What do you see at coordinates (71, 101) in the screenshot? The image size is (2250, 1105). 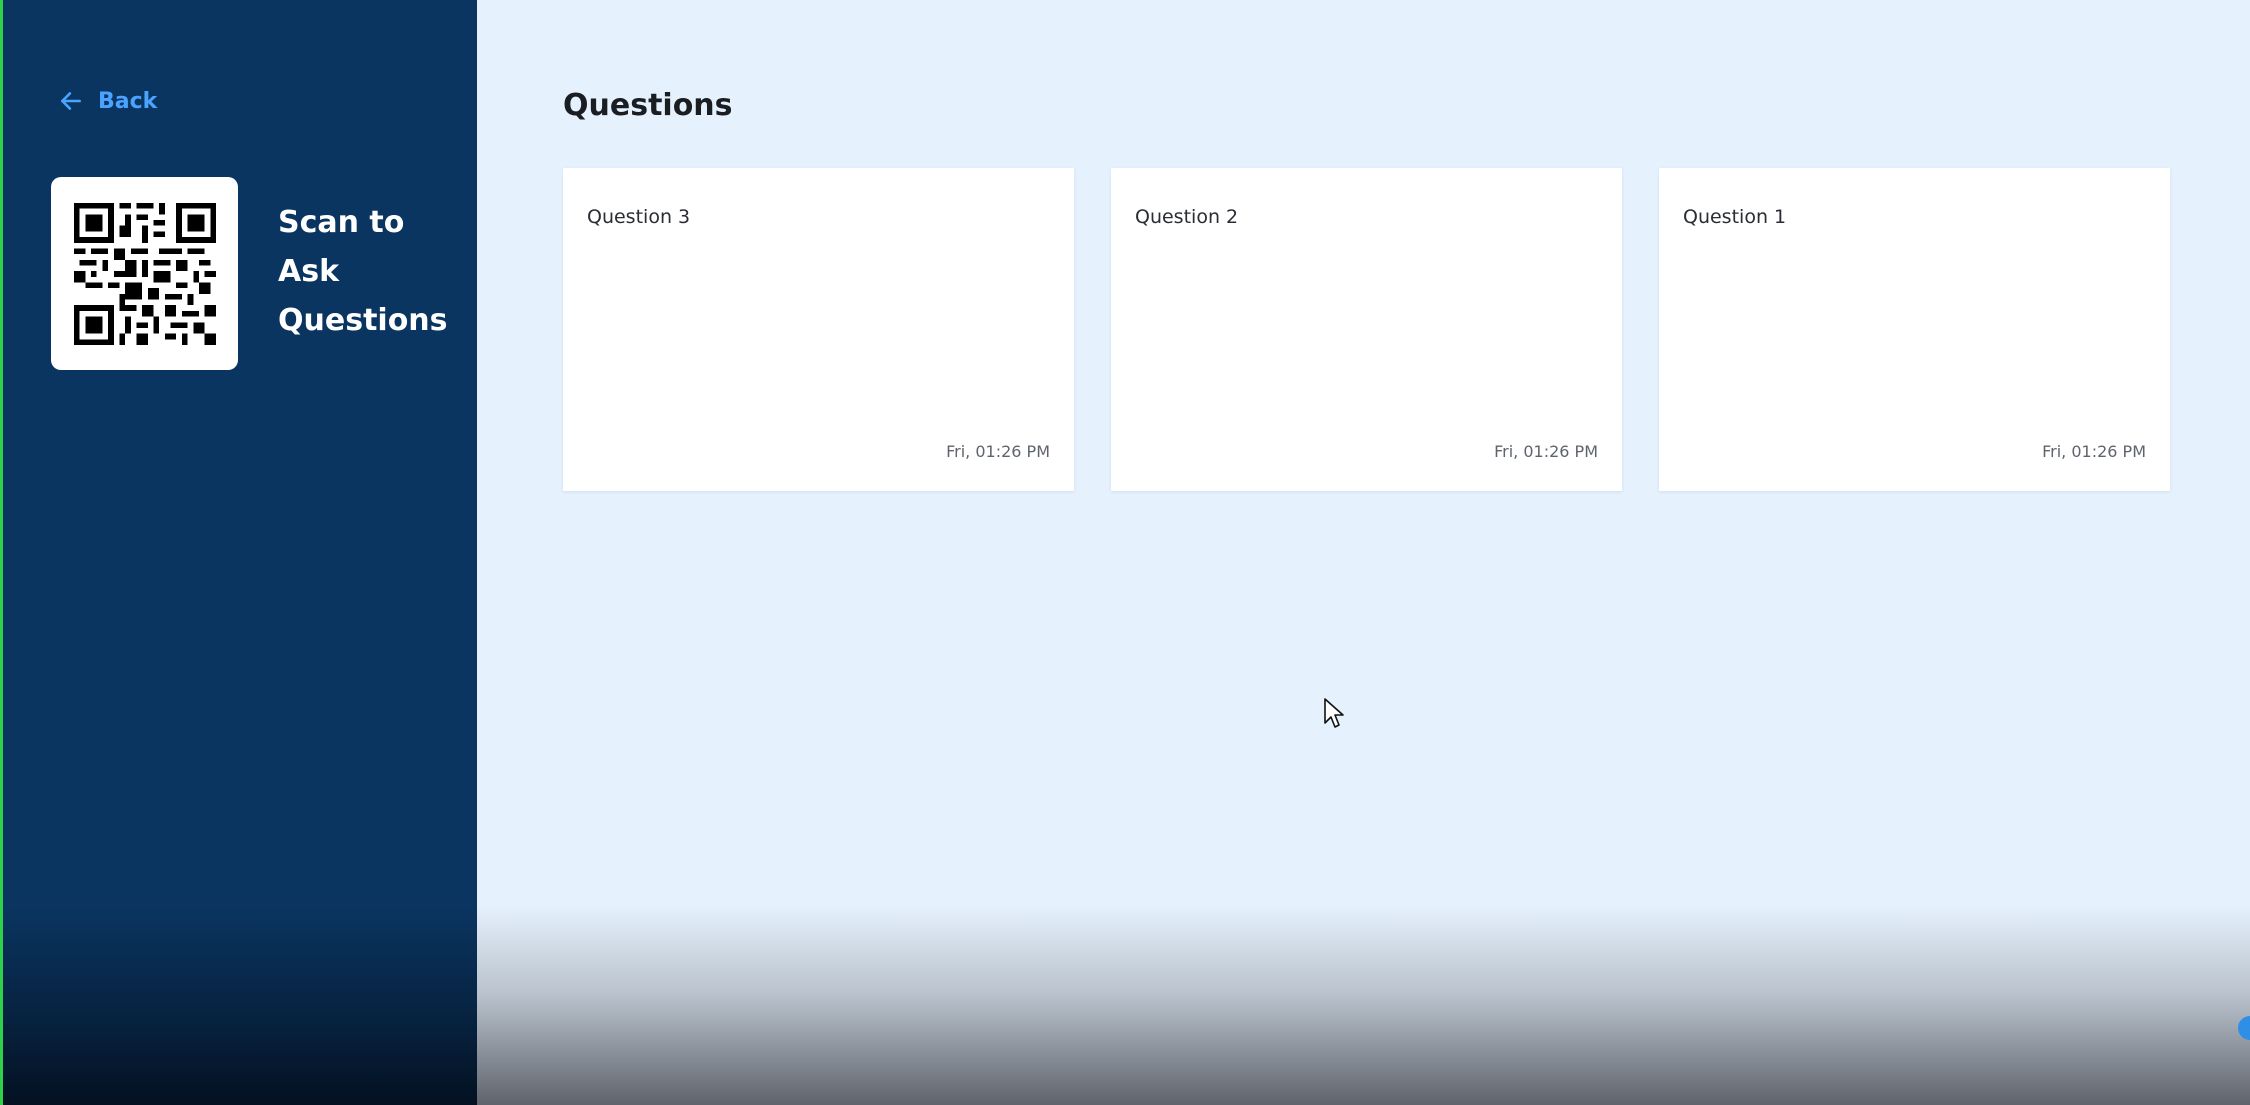 I see `arrow-left-icon` at bounding box center [71, 101].